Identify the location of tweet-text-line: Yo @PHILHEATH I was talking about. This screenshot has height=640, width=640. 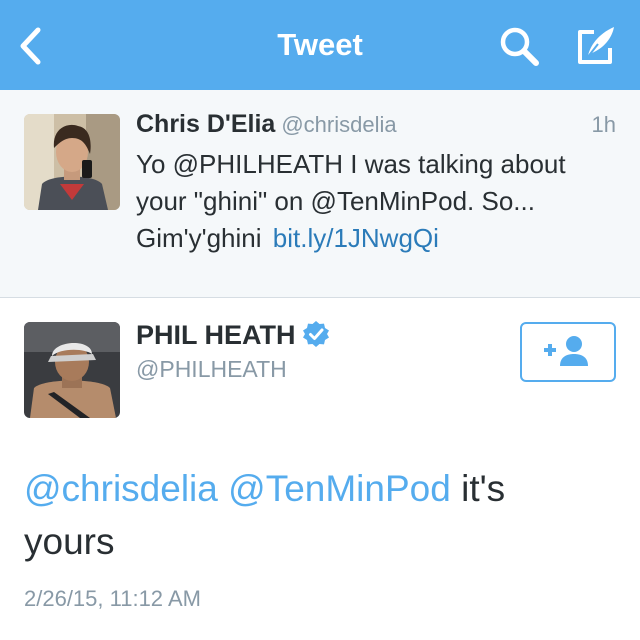
(351, 164).